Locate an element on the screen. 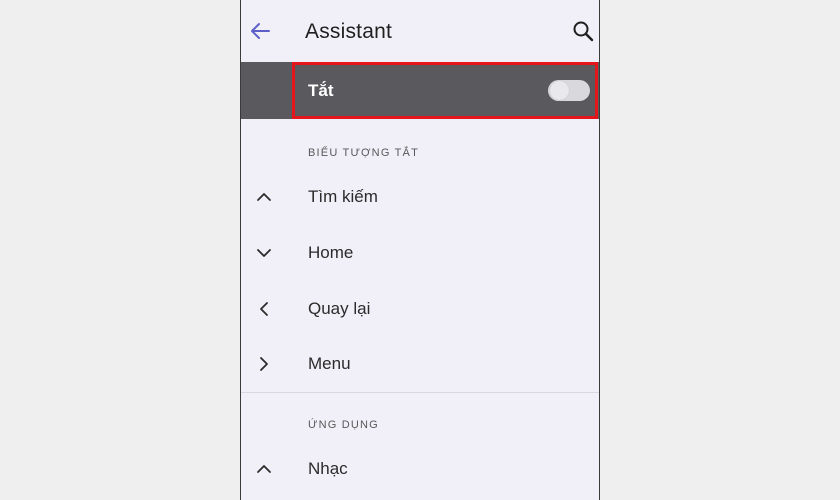  page-title: Assistant is located at coordinates (348, 31).